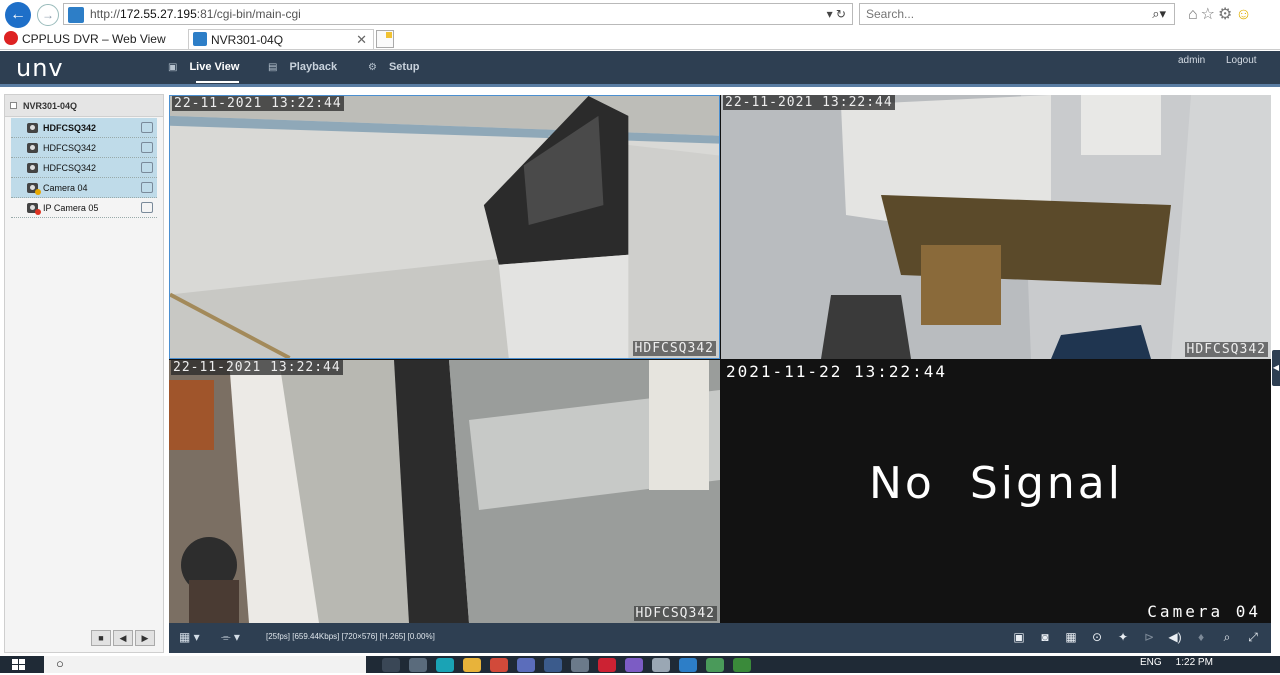 The image size is (1280, 675). Describe the element at coordinates (84, 106) in the screenshot. I see `device-tree-root: NVR301-04Q` at that location.